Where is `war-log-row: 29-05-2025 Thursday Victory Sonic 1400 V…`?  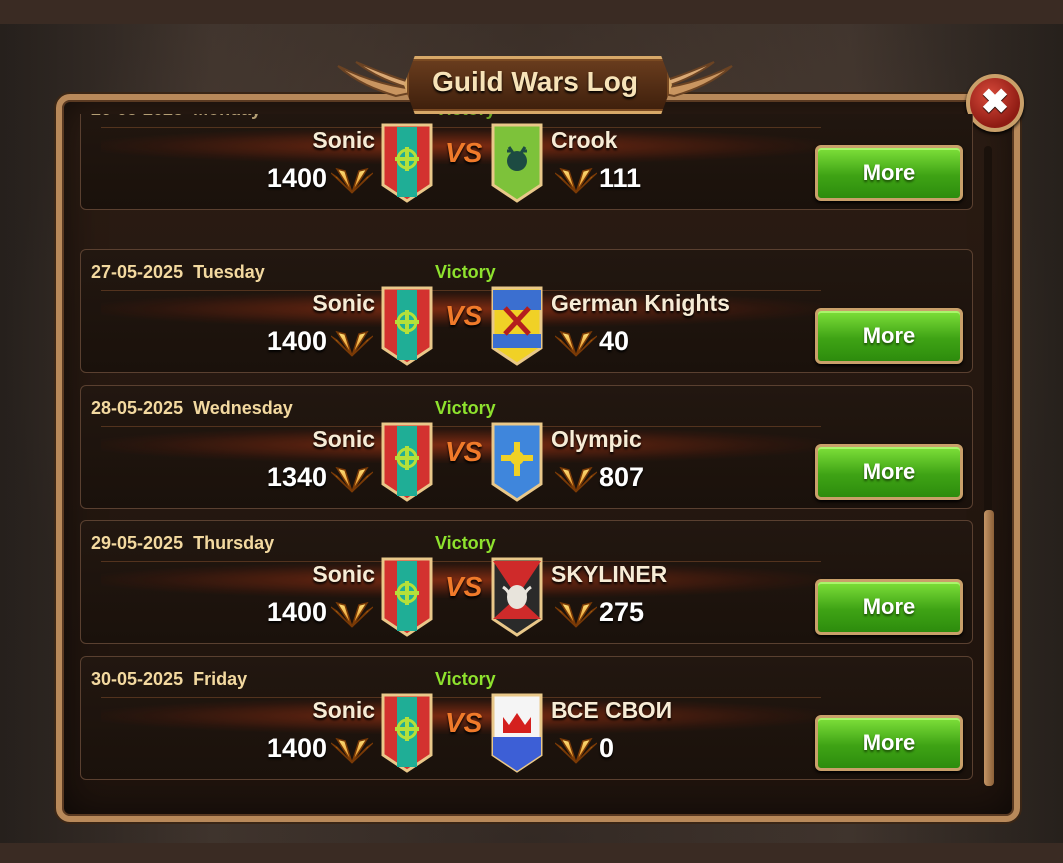
war-log-row: 29-05-2025 Thursday Victory Sonic 1400 V… is located at coordinates (526, 582).